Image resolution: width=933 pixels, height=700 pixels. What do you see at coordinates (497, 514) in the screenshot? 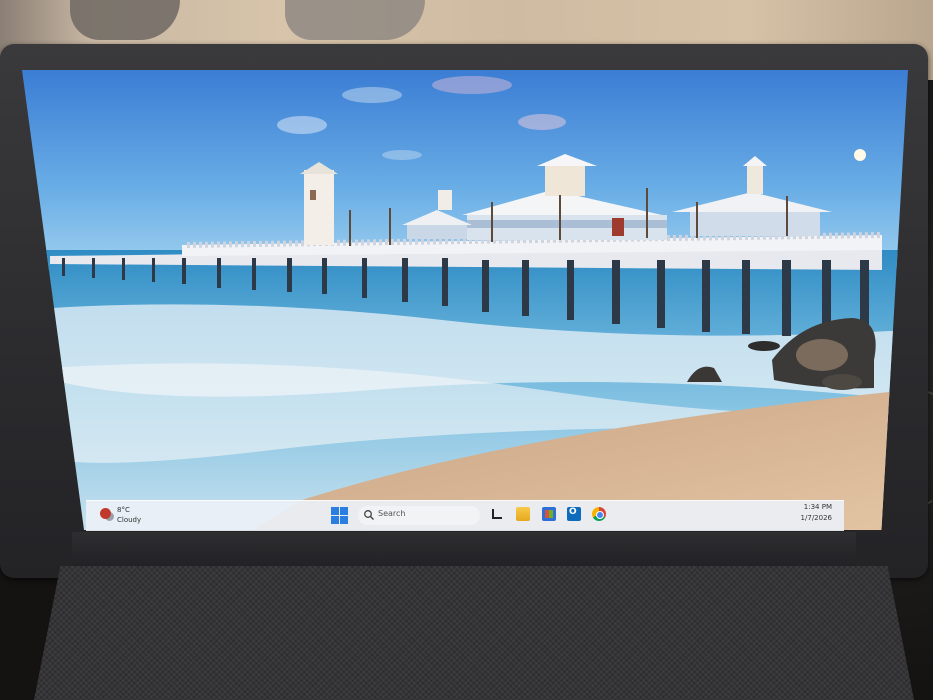
I see `task-view-icon` at bounding box center [497, 514].